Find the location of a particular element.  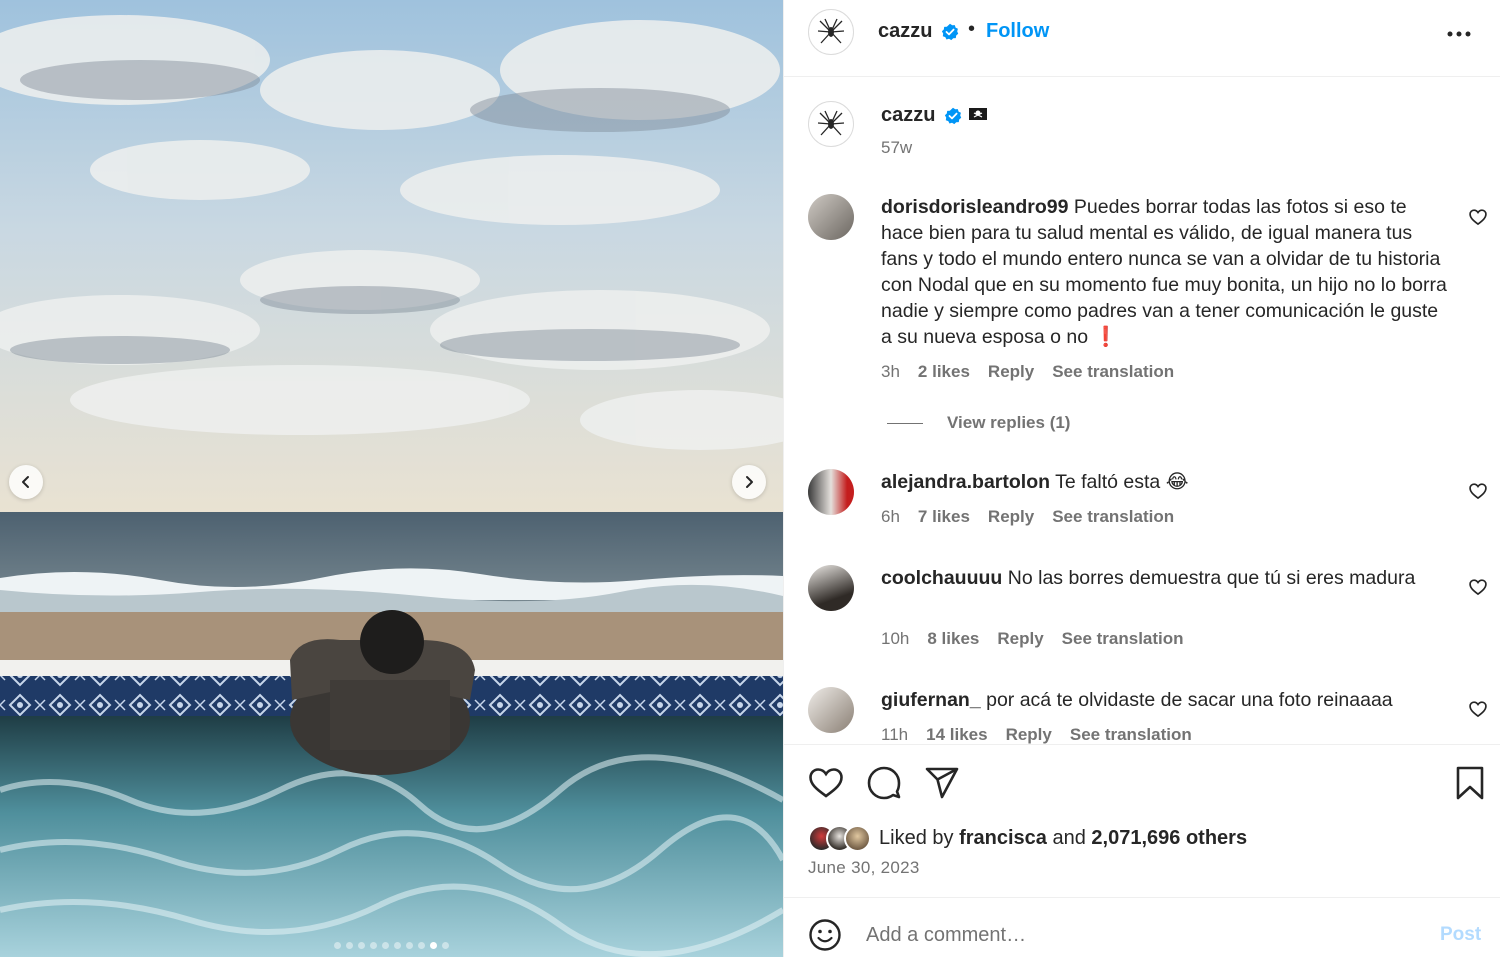

more-options-icon is located at coordinates (1459, 34).